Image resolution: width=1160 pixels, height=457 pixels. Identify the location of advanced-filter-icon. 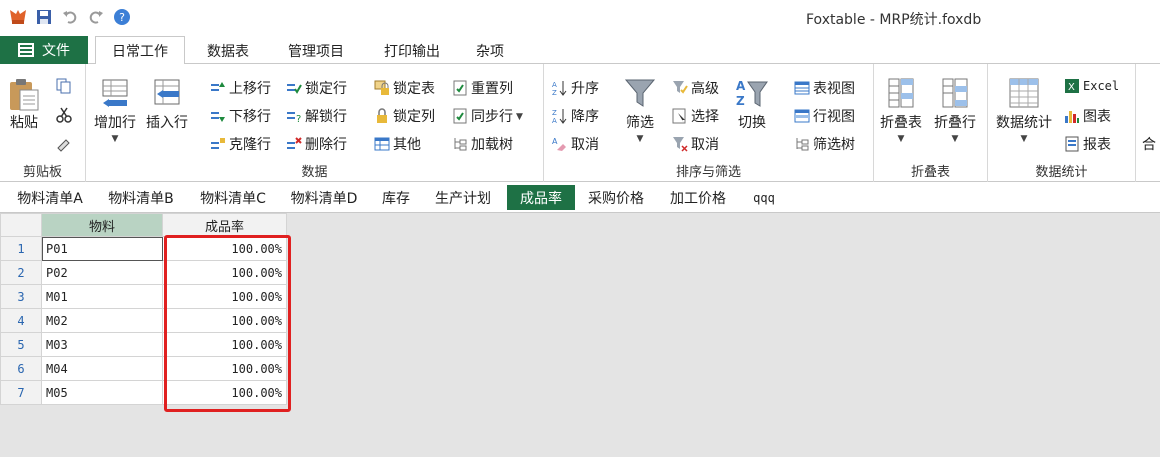
(680, 88).